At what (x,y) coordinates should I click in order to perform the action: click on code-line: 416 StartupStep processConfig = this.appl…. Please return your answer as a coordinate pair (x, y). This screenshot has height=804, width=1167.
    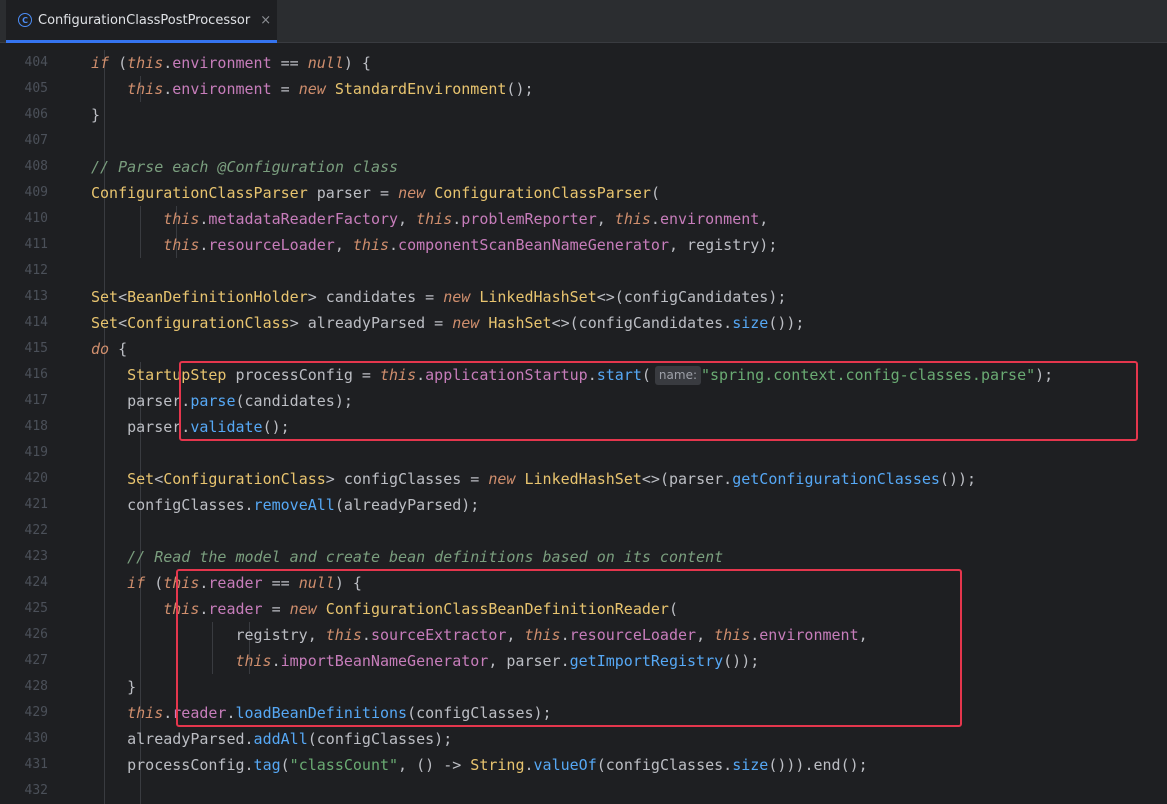
    Looking at the image, I should click on (583, 375).